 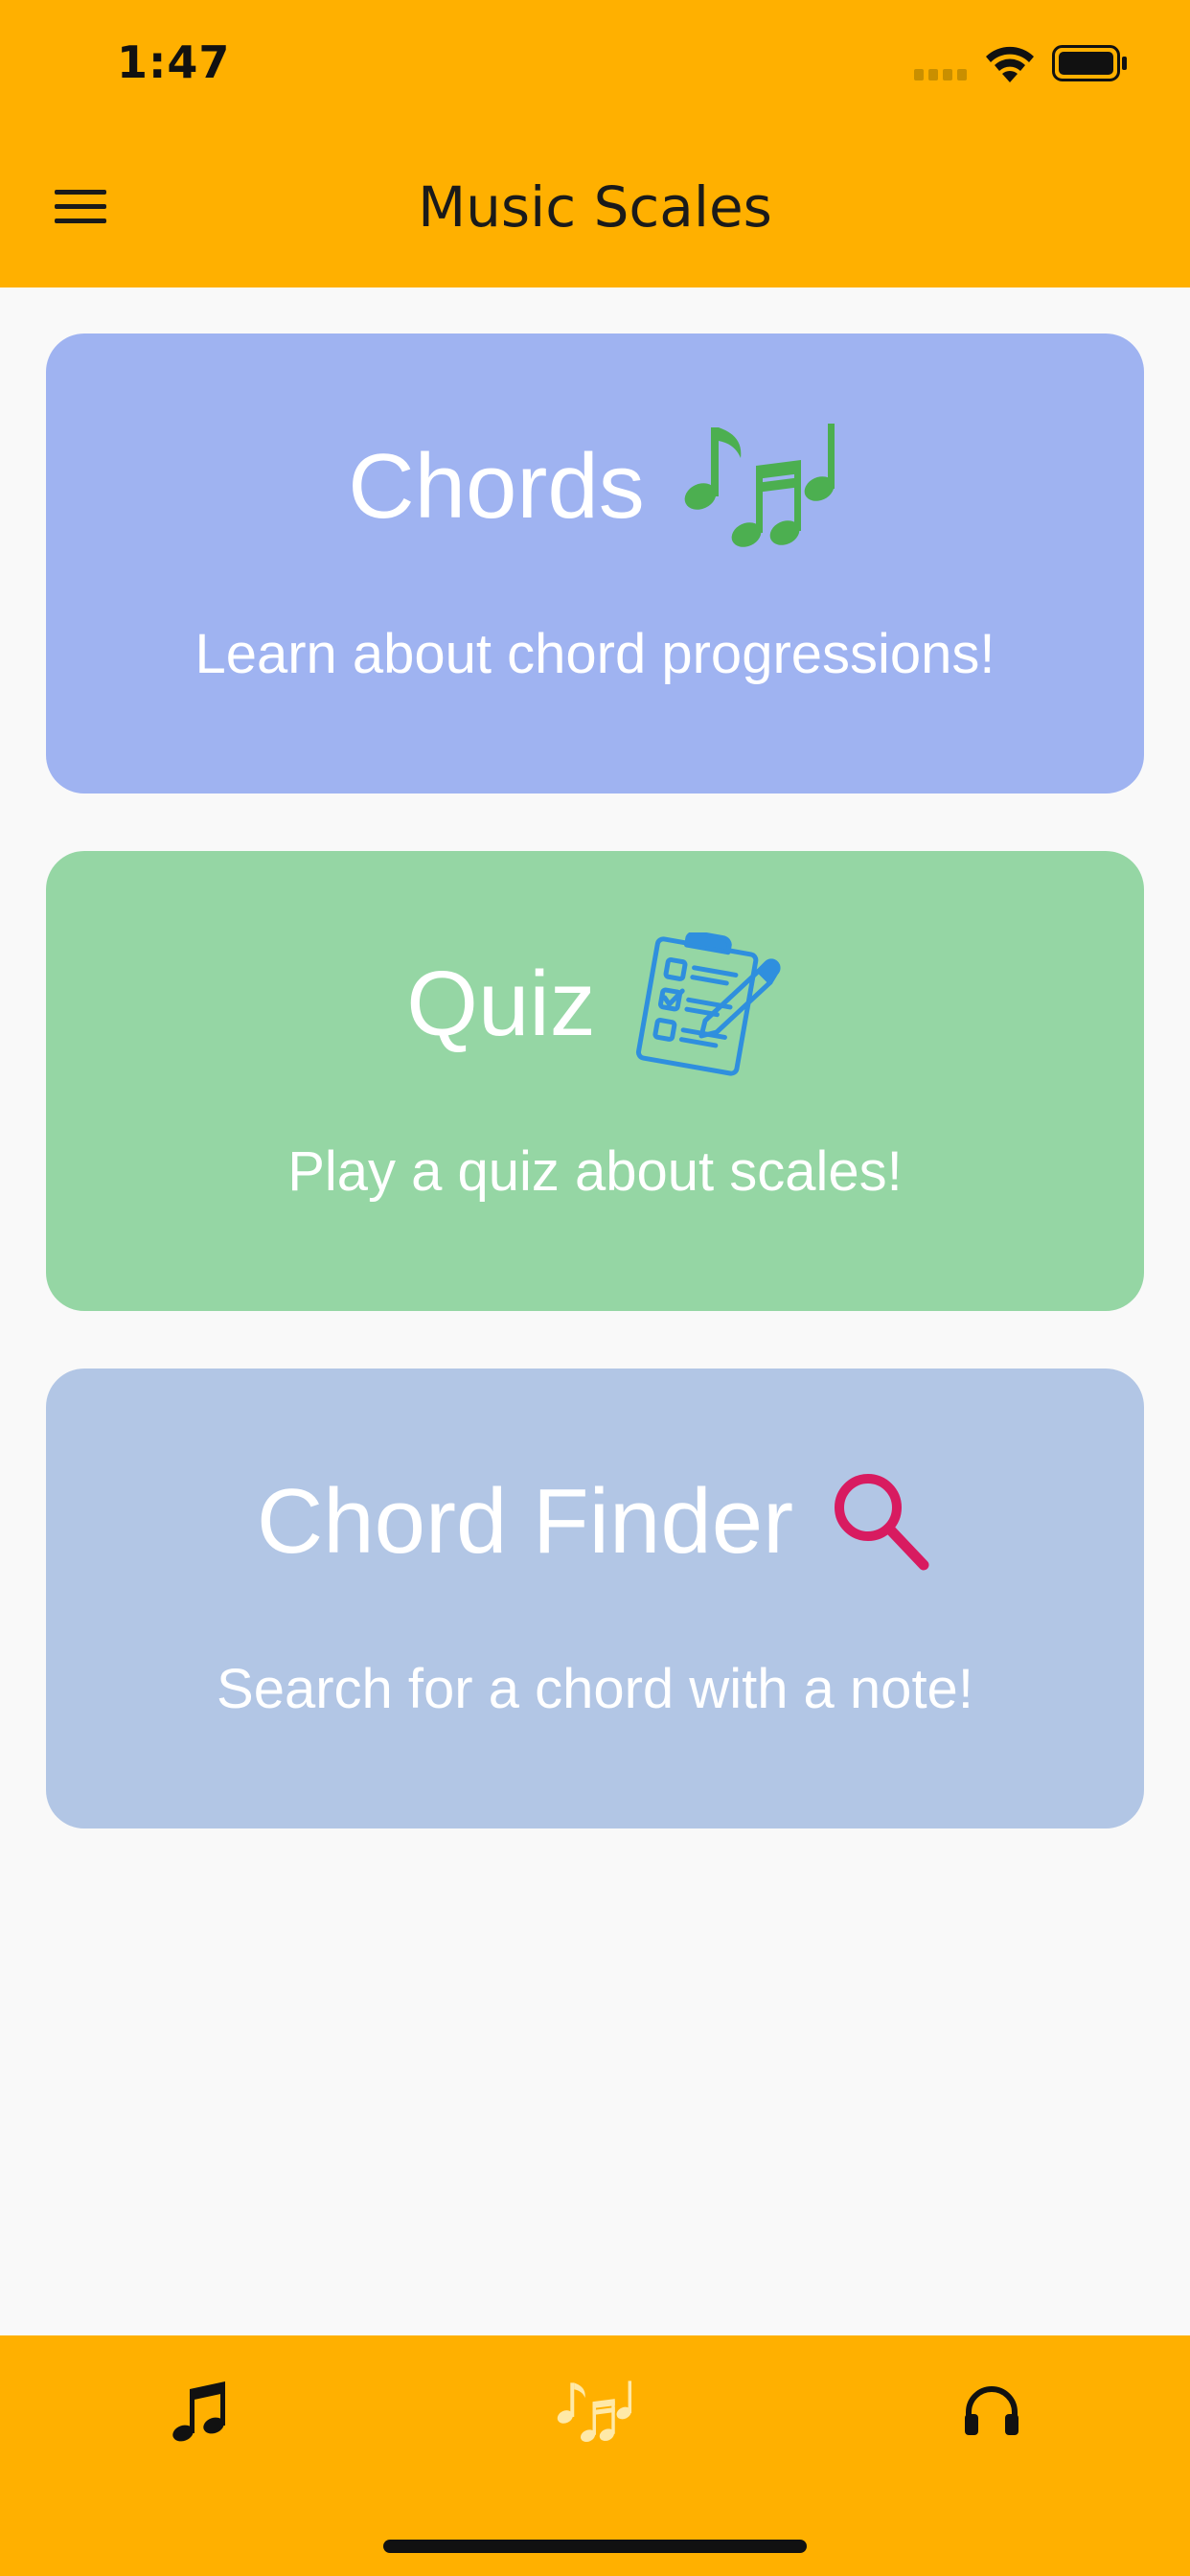 I want to click on nav-item-listen, so click(x=991, y=2412).